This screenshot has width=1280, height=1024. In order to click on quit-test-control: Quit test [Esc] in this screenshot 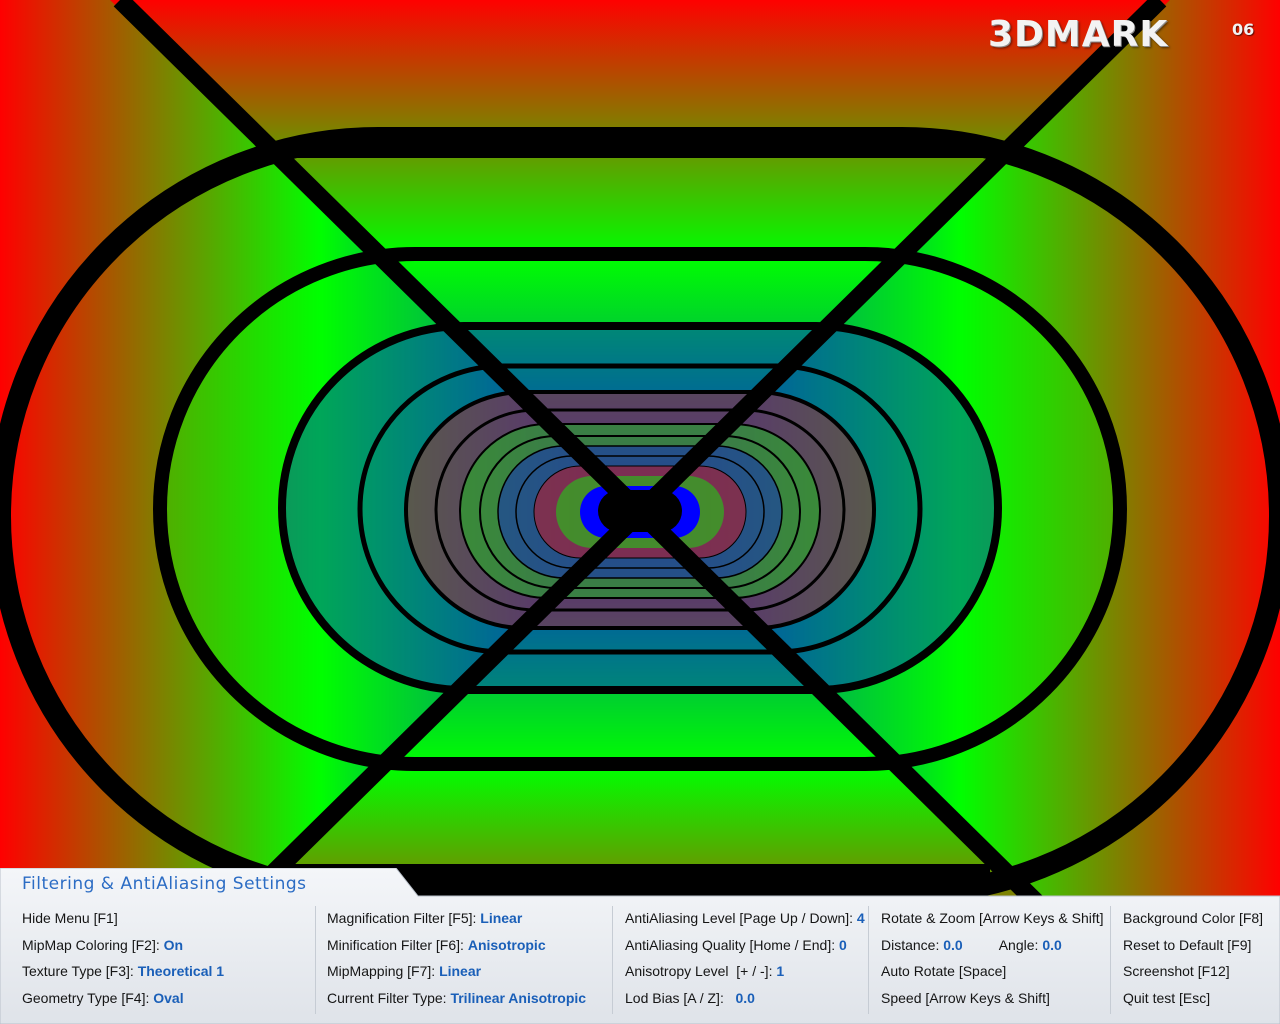, I will do `click(1193, 1001)`.